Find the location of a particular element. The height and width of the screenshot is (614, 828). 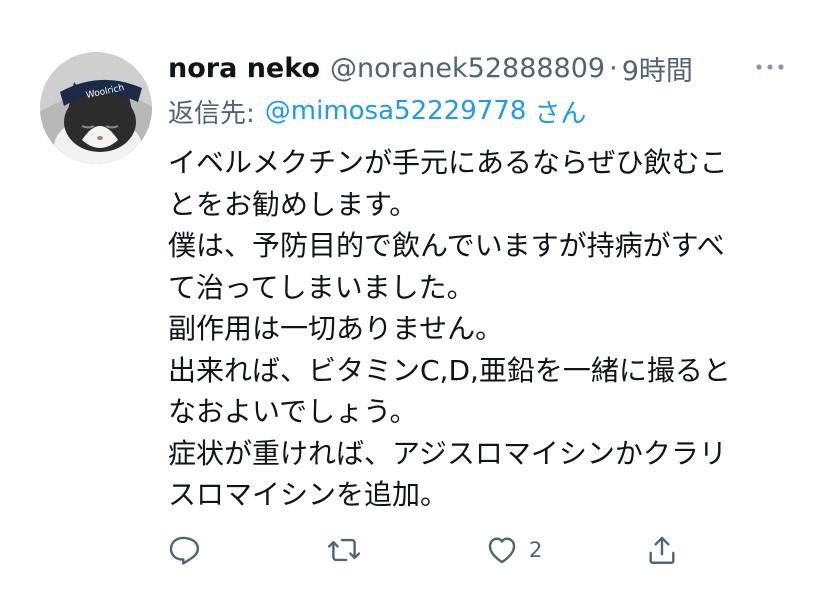

tweet-text-line: 副作用は一切ありません。 is located at coordinates (336, 328).